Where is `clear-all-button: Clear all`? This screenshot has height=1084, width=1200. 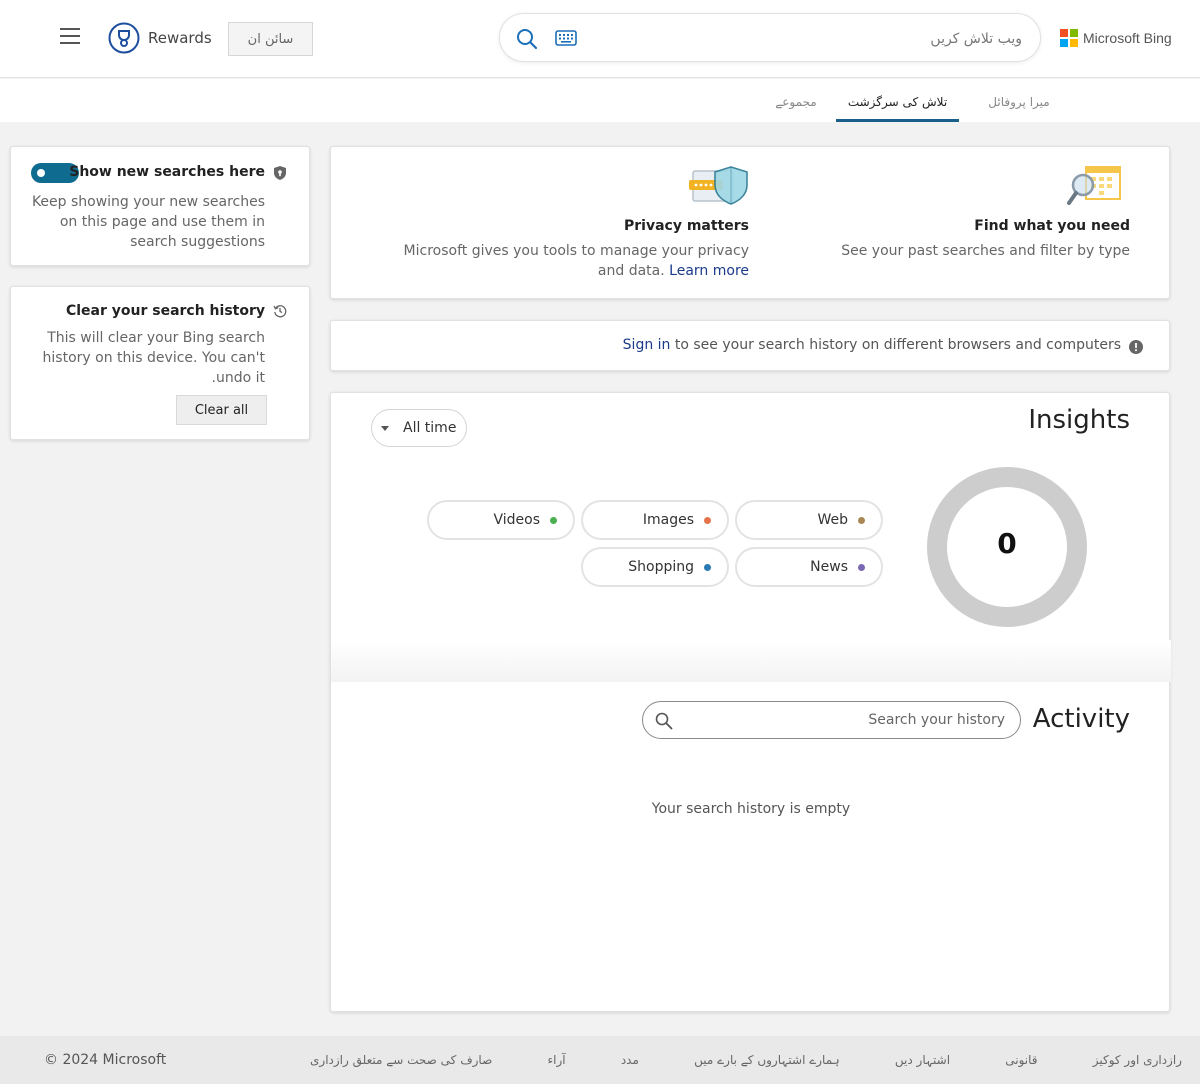
clear-all-button: Clear all is located at coordinates (221, 410).